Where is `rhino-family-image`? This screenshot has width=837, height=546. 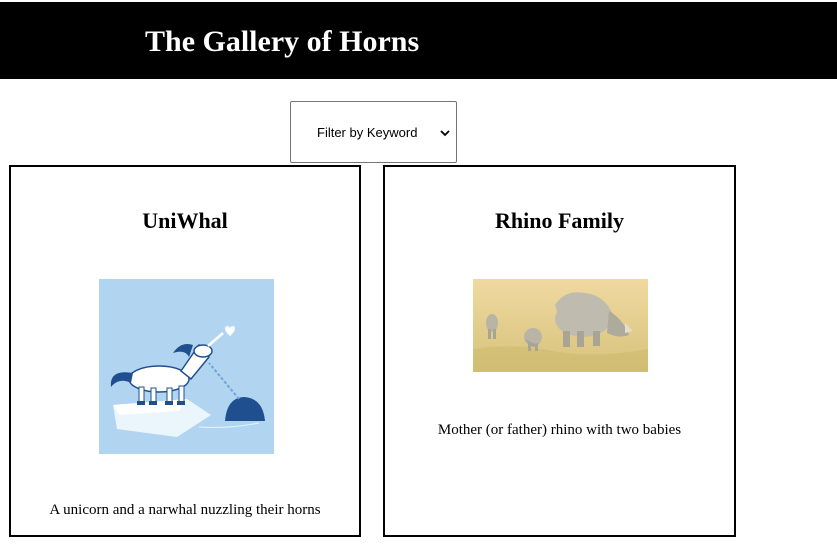
rhino-family-image is located at coordinates (560, 325).